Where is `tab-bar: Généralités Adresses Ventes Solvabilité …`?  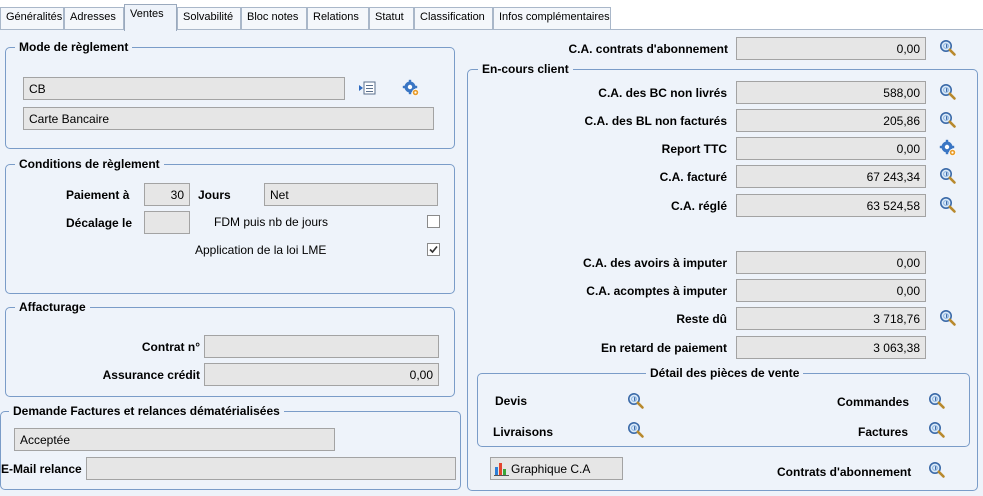 tab-bar: Généralités Adresses Ventes Solvabilité … is located at coordinates (491, 15).